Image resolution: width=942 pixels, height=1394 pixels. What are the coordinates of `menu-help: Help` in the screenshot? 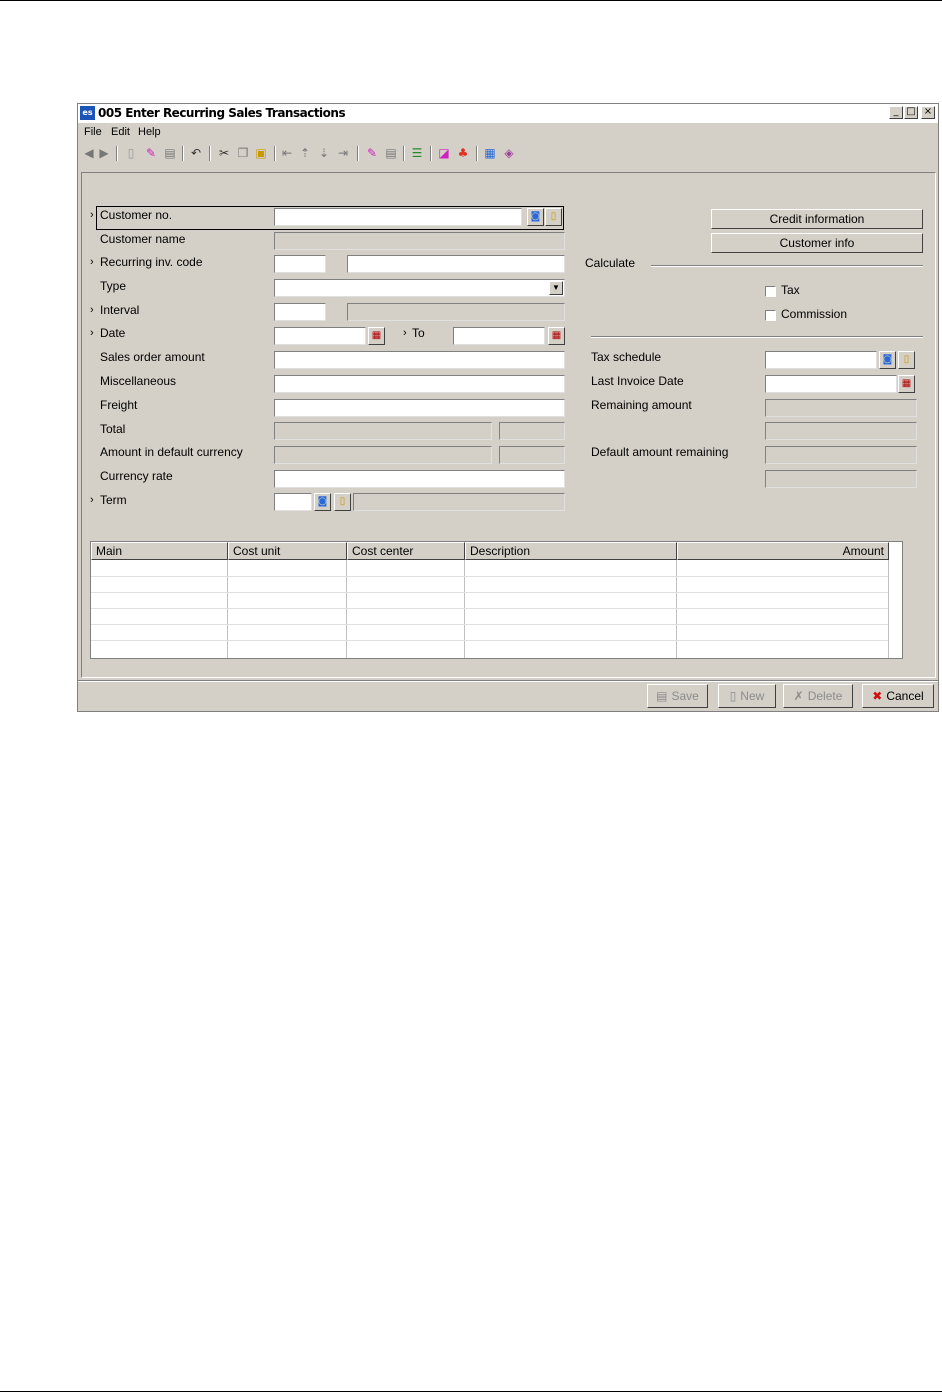 It's located at (149, 132).